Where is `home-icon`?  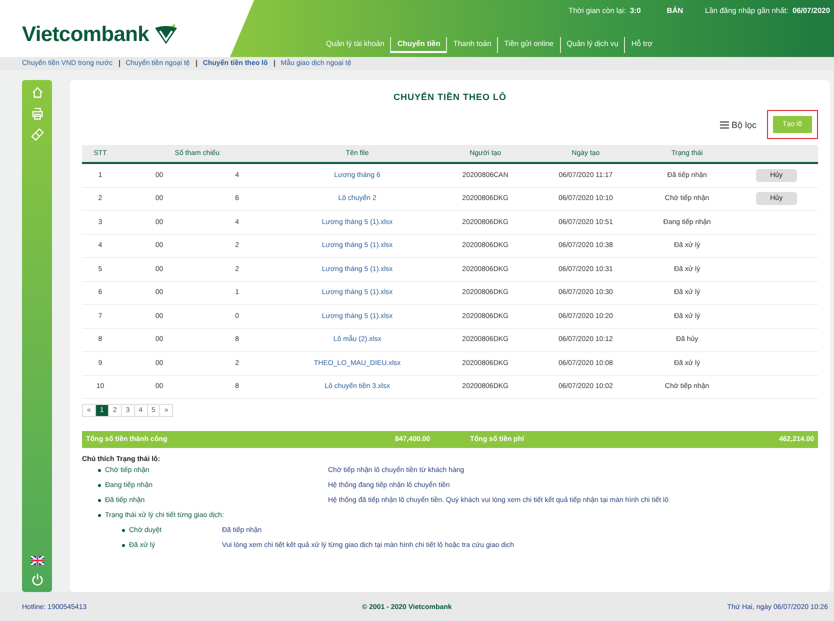
home-icon is located at coordinates (37, 92).